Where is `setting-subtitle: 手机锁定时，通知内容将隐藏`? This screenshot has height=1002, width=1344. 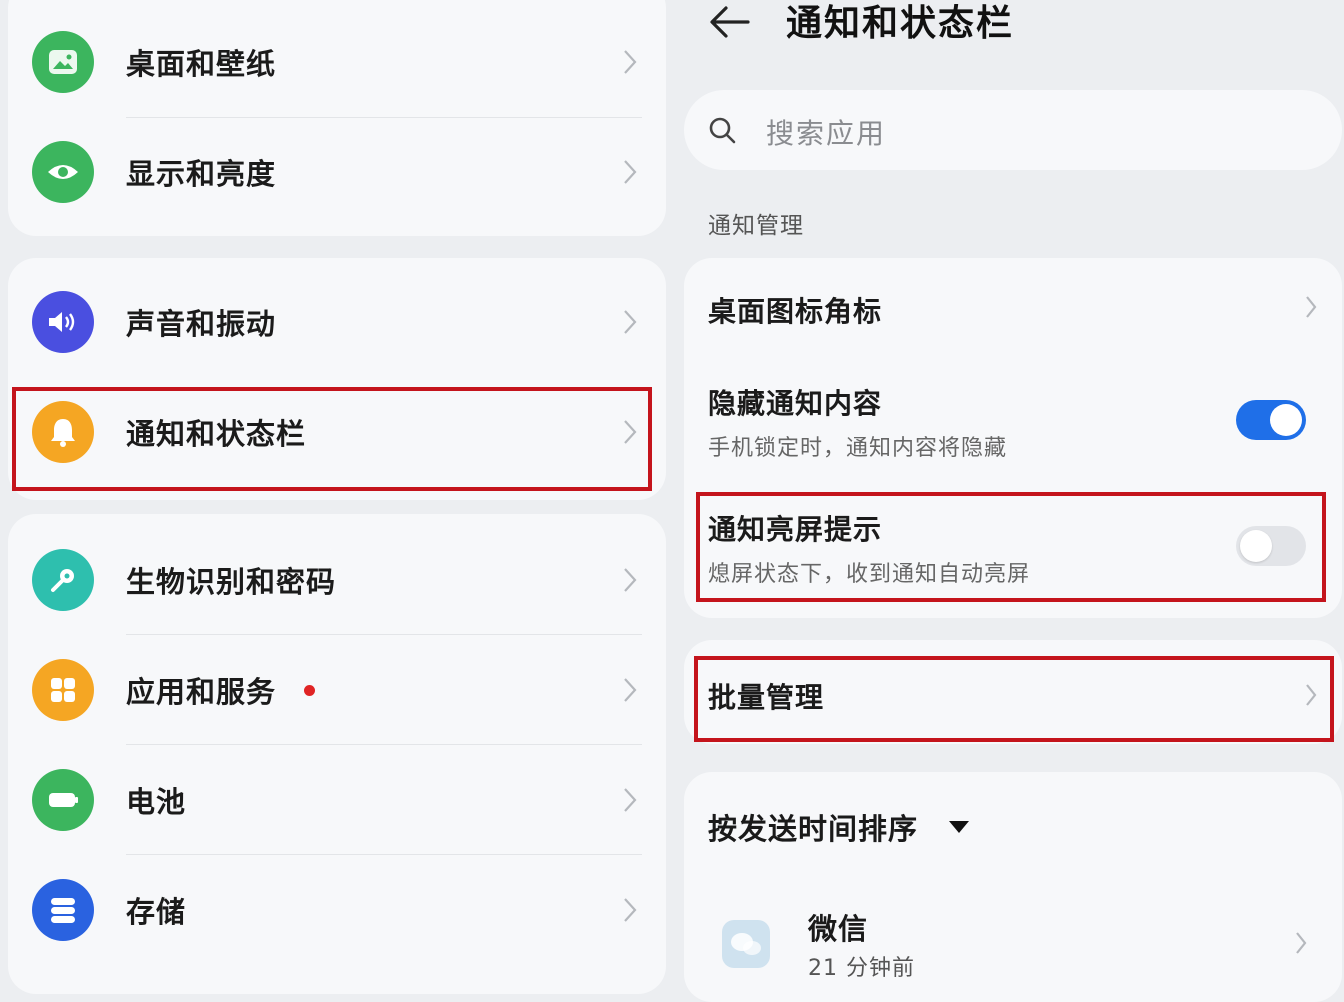
setting-subtitle: 手机锁定时，通知内容将隐藏 is located at coordinates (858, 448).